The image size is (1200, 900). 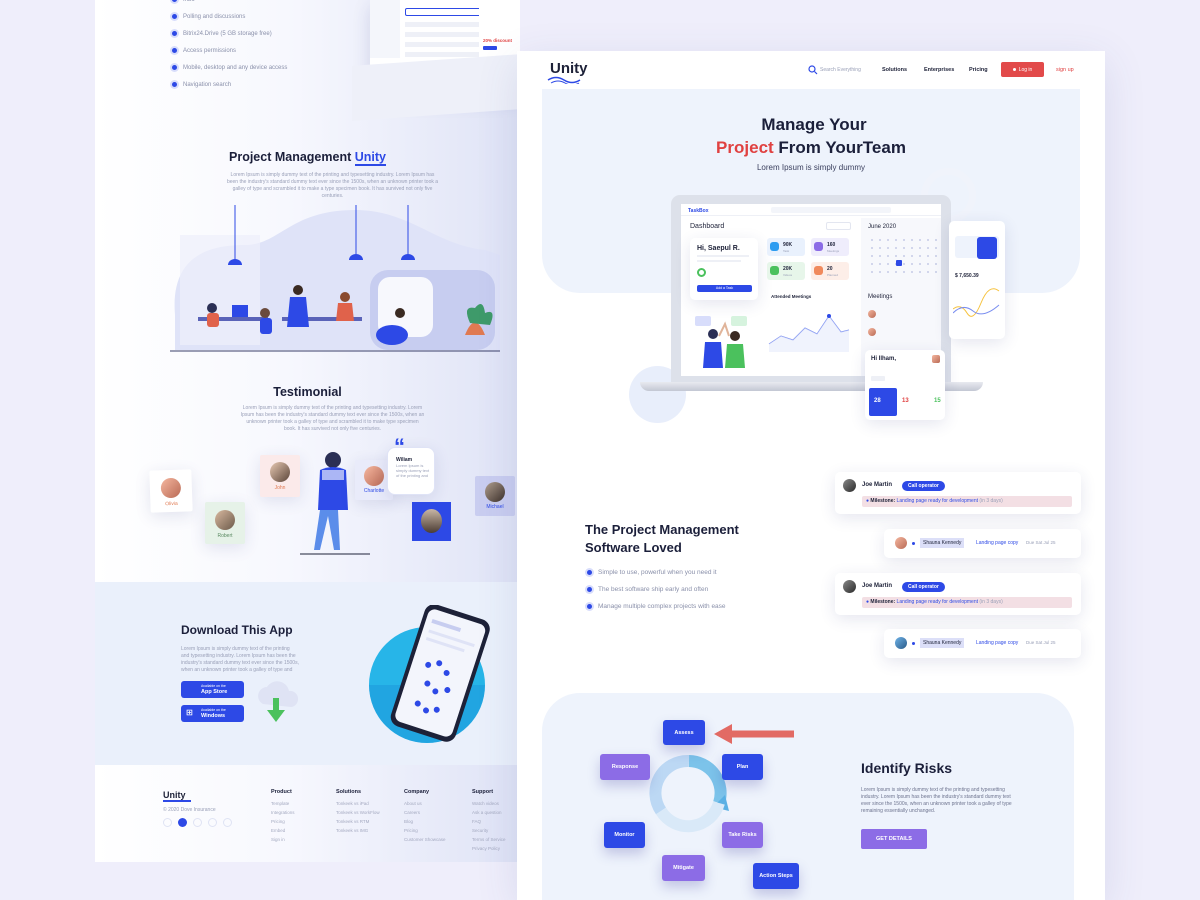 What do you see at coordinates (307, 392) in the screenshot?
I see `testimonial-title: Testimonial` at bounding box center [307, 392].